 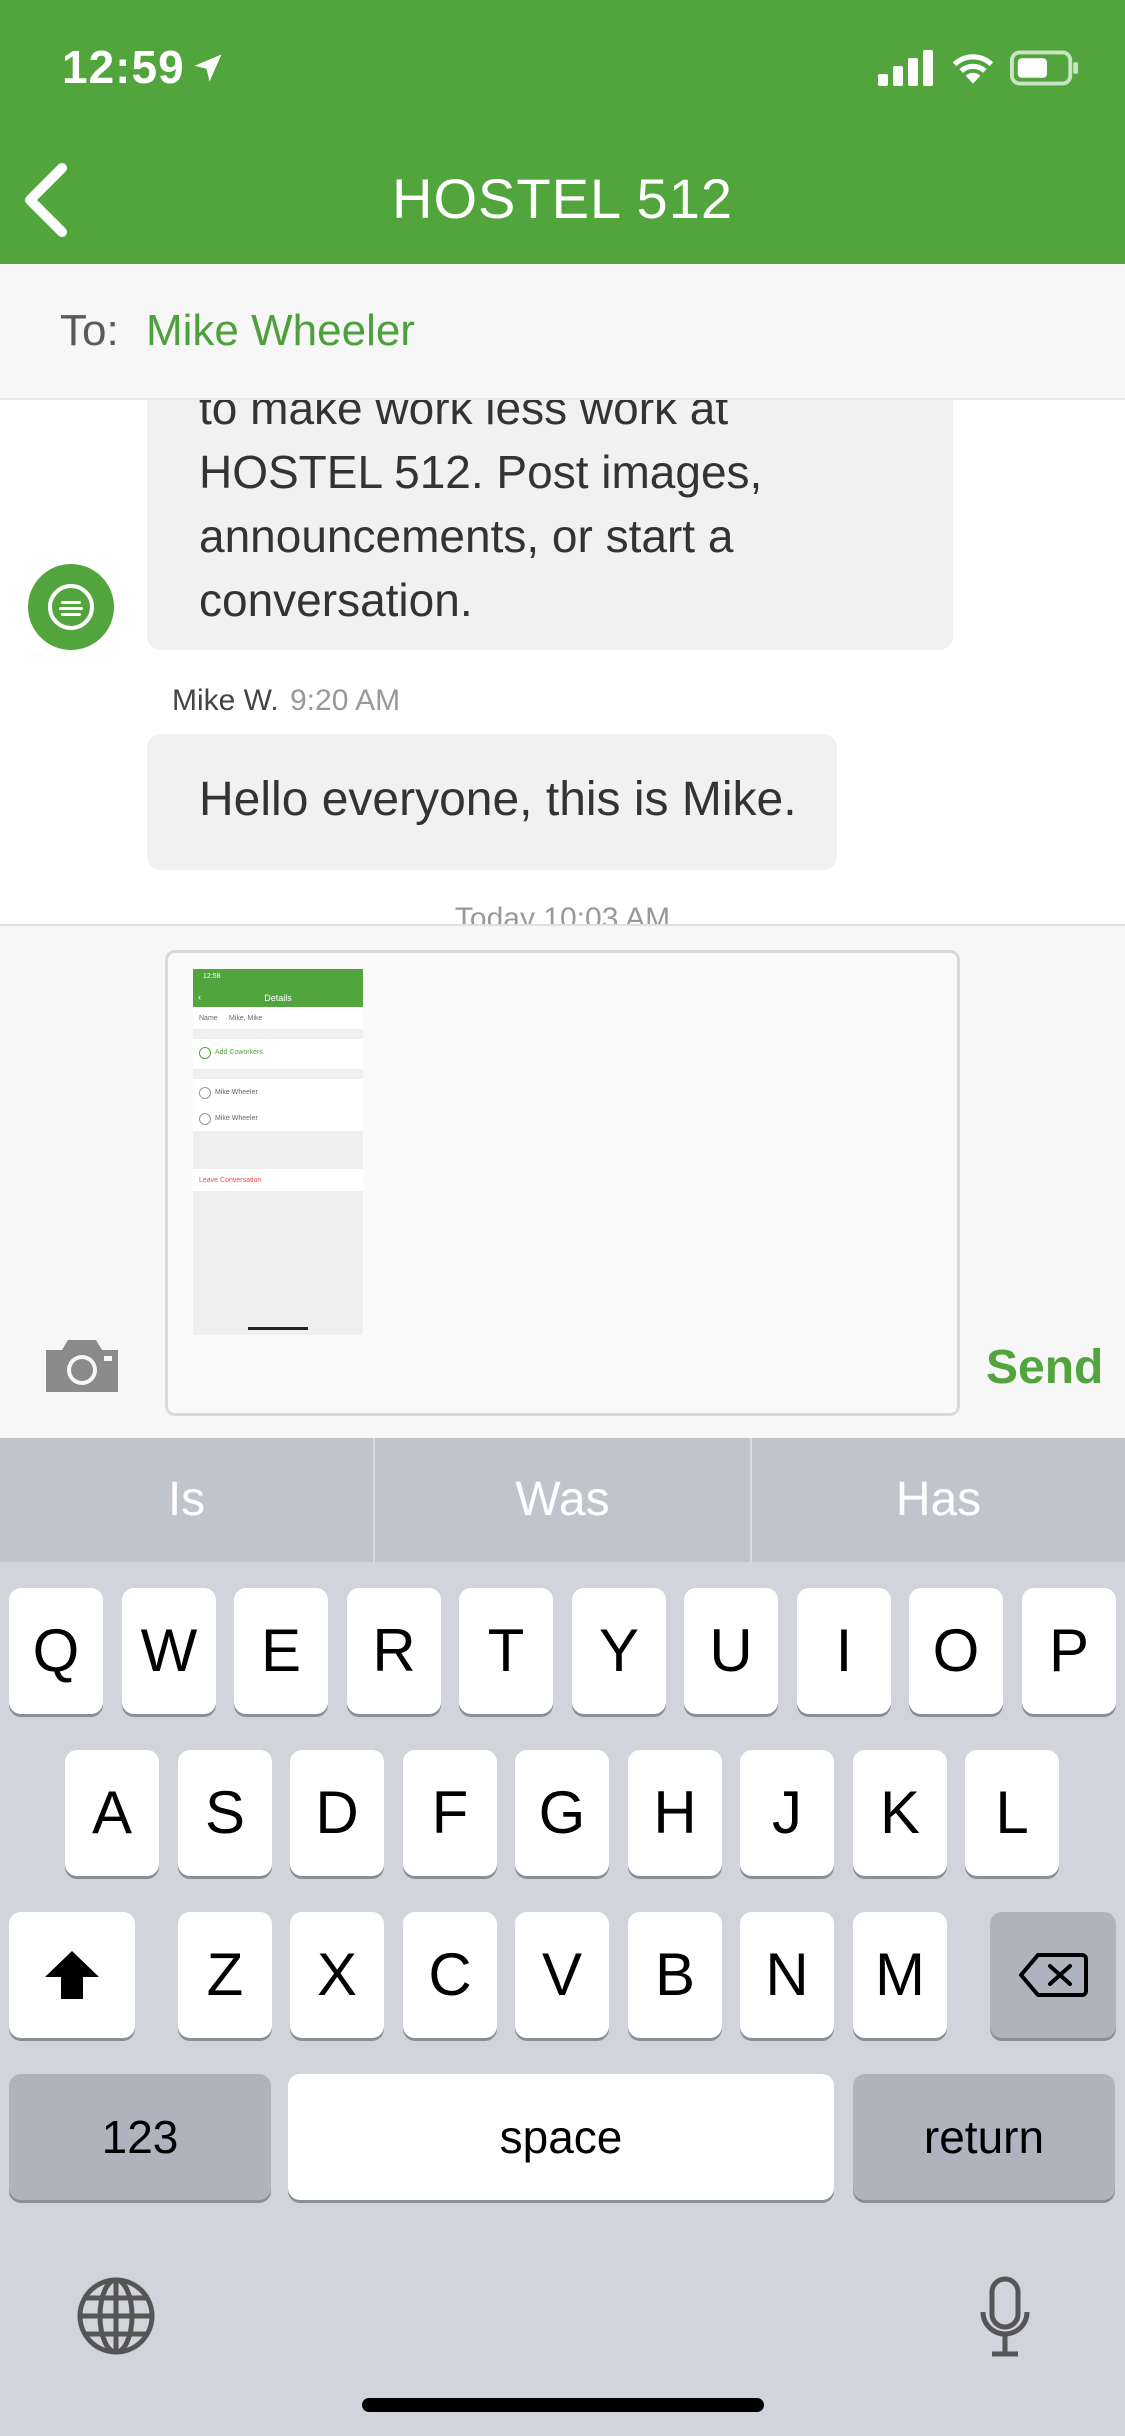 I want to click on camera-icon, so click(x=82, y=1366).